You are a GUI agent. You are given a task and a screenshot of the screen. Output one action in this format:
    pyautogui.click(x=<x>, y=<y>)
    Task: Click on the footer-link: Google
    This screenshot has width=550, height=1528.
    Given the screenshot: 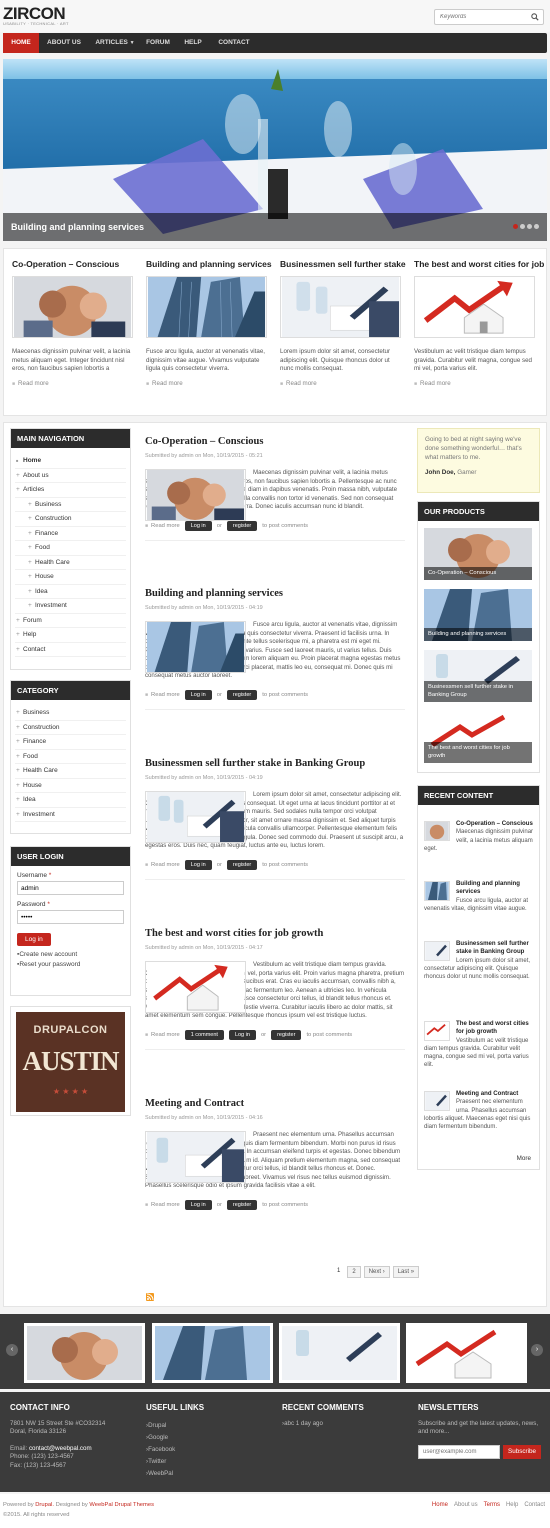 What is the action you would take?
    pyautogui.click(x=201, y=1438)
    